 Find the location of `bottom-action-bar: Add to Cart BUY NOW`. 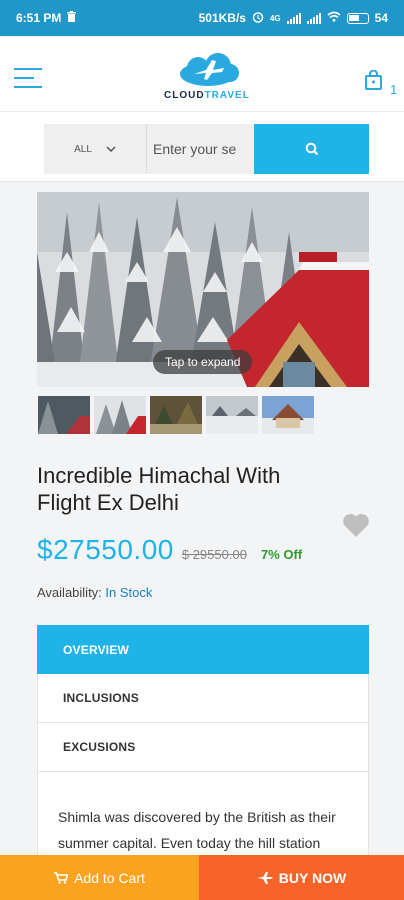

bottom-action-bar: Add to Cart BUY NOW is located at coordinates (202, 877).